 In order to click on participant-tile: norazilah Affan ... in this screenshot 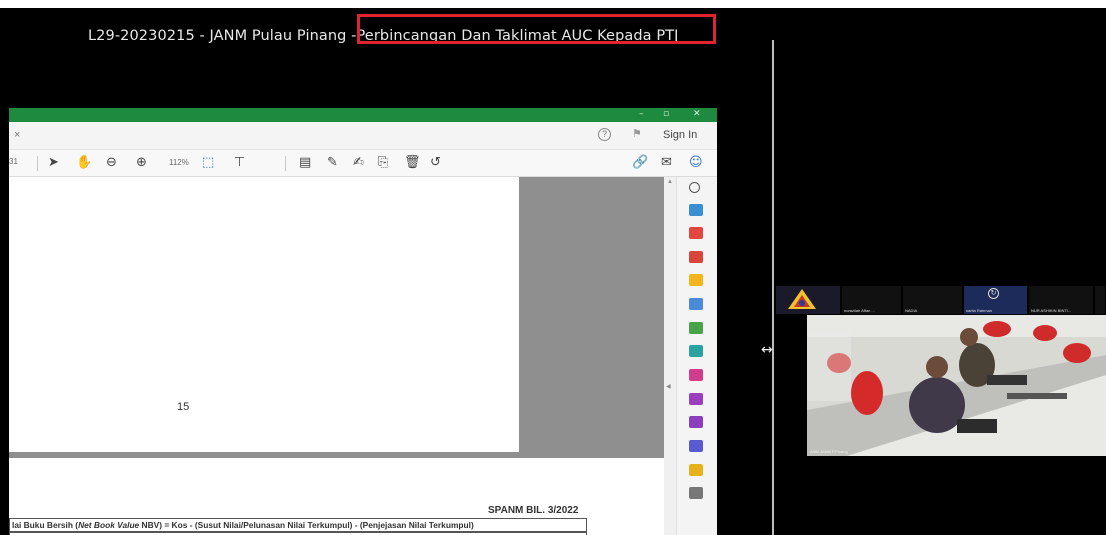, I will do `click(872, 300)`.